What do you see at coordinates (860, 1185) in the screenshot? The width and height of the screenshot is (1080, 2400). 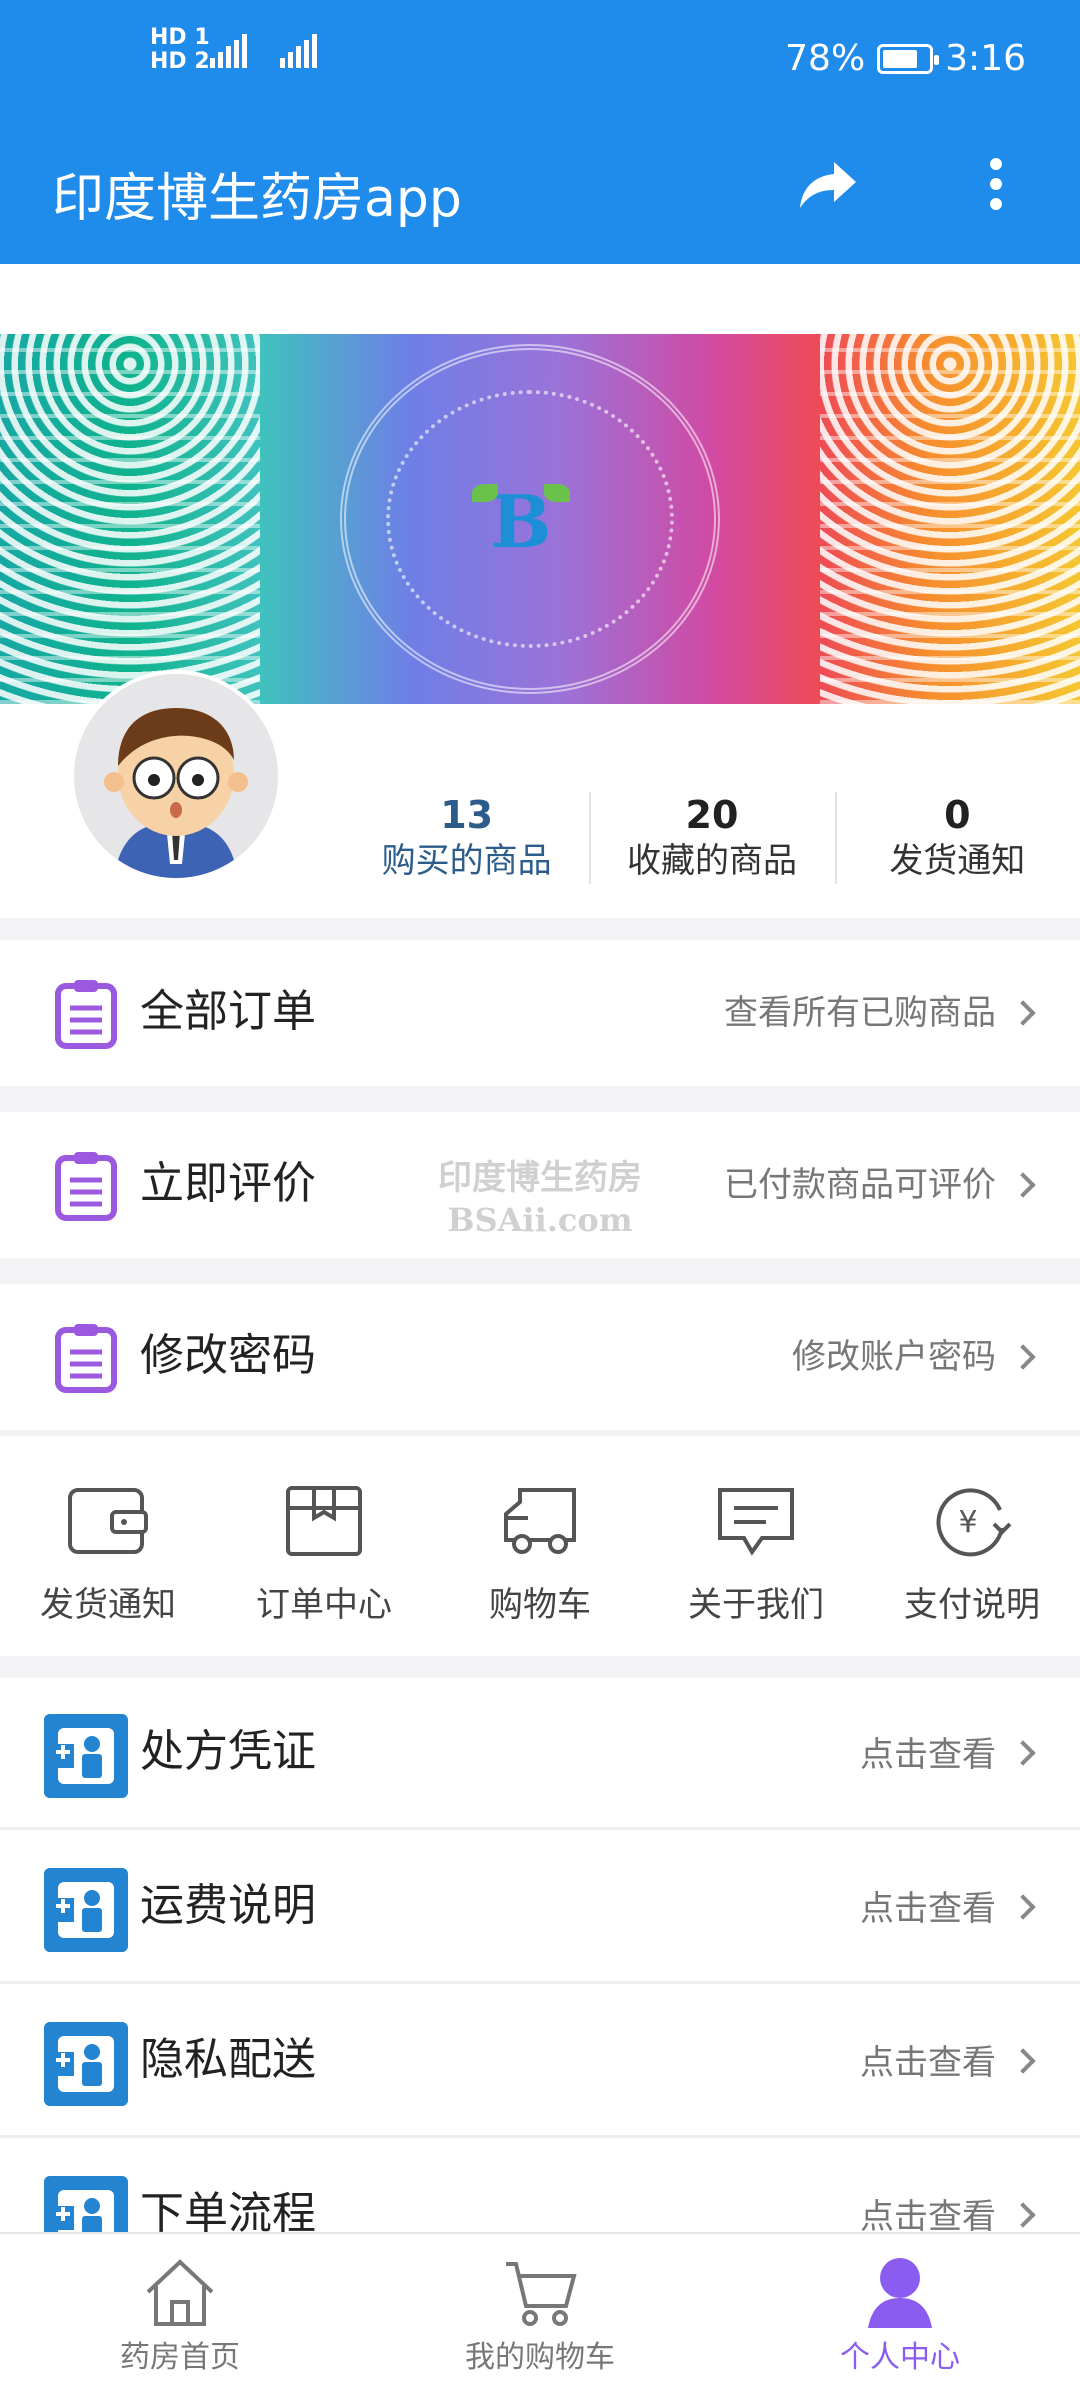 I see `menu-hint: 已付款商品可评价` at bounding box center [860, 1185].